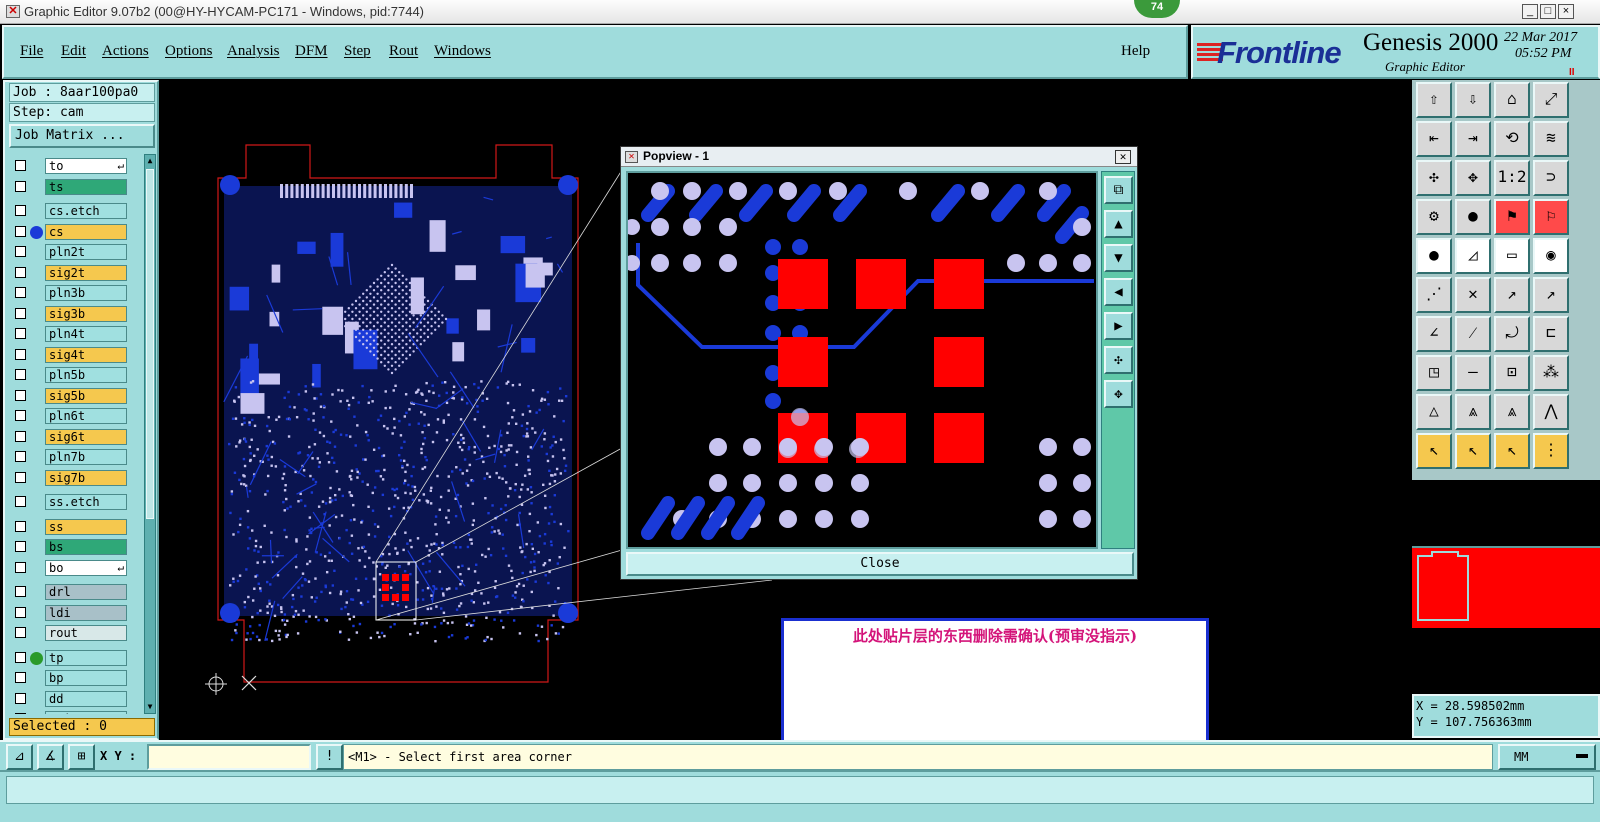 The height and width of the screenshot is (822, 1600). I want to click on connect-icon: ⋰, so click(1434, 295).